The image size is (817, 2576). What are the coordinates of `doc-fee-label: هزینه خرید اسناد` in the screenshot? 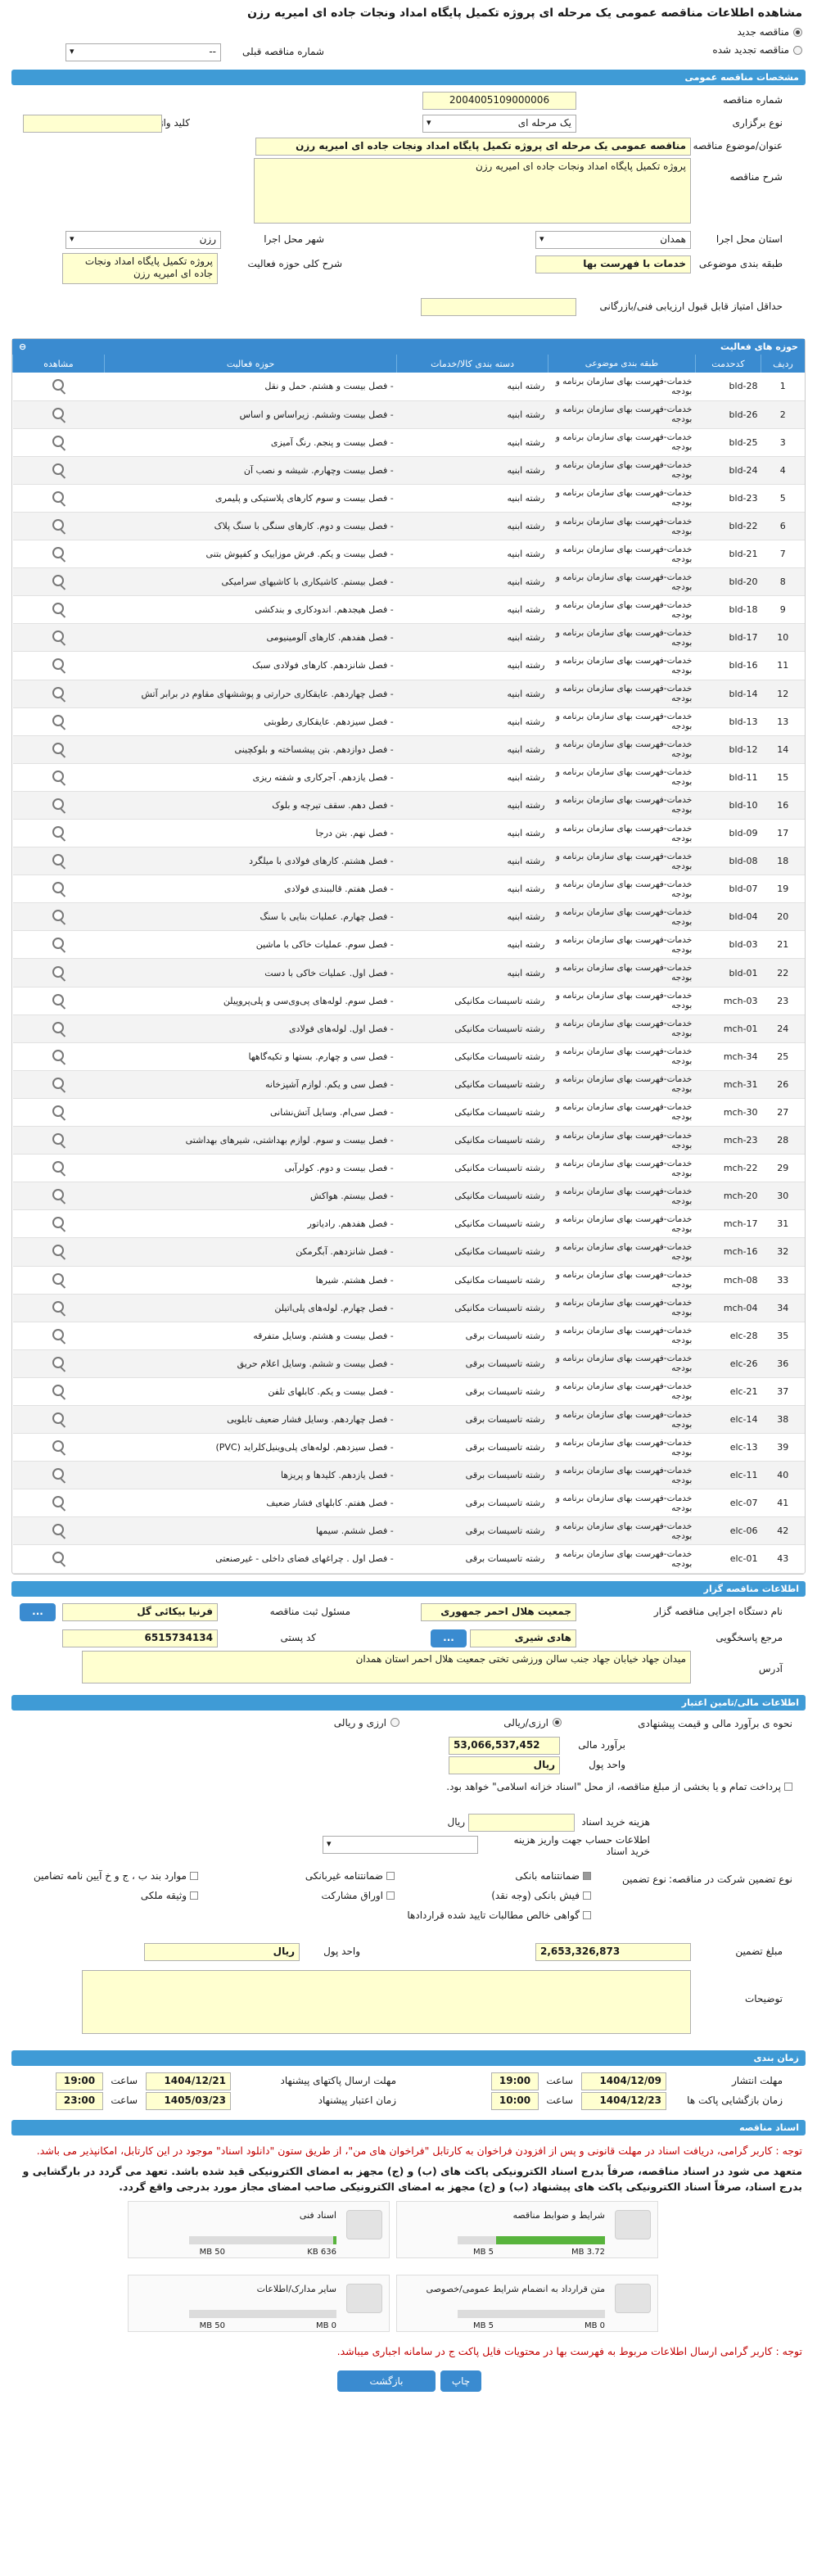 It's located at (616, 1822).